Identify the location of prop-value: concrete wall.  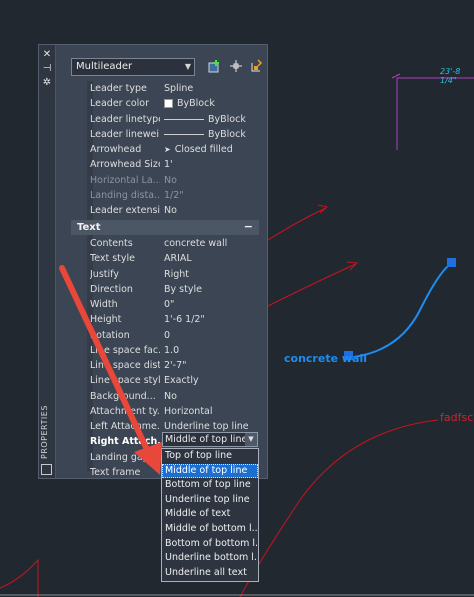
(196, 243).